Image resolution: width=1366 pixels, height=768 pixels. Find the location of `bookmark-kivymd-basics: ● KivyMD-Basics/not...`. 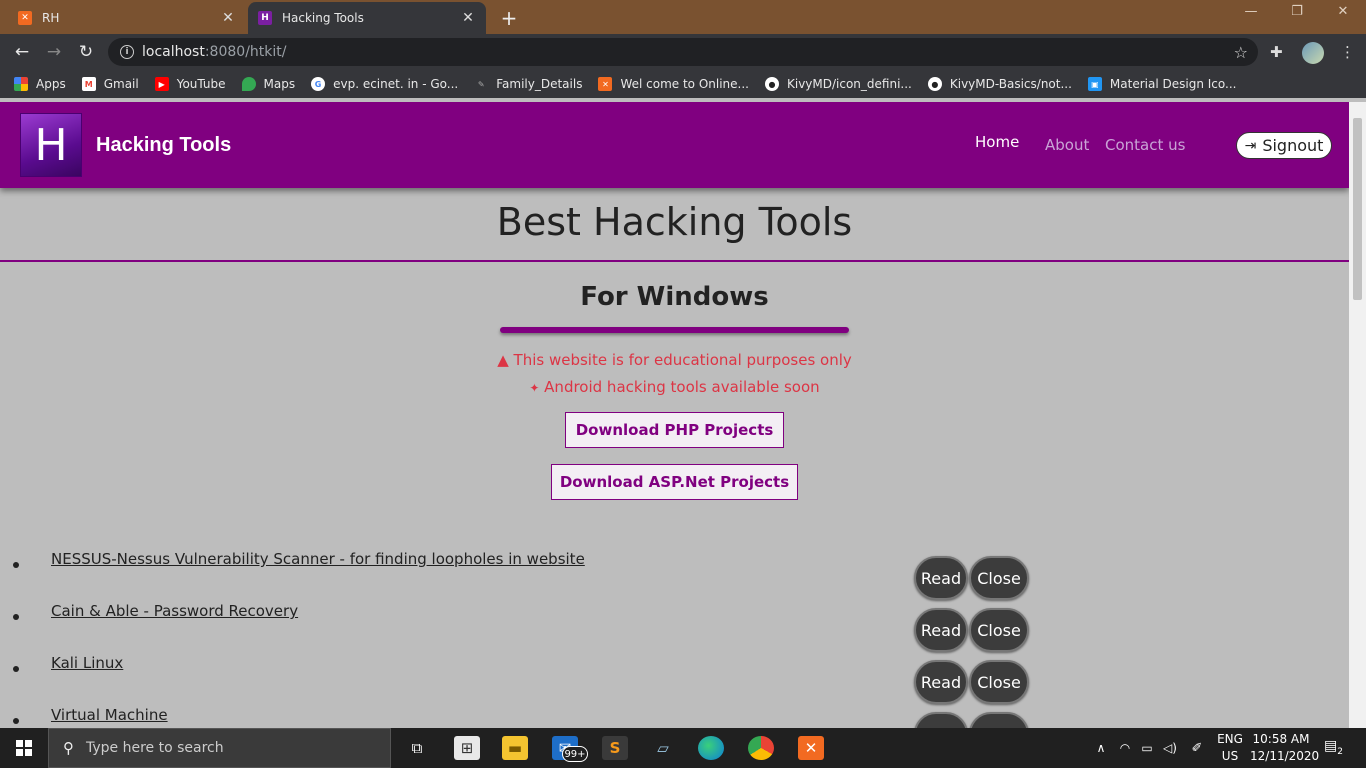

bookmark-kivymd-basics: ● KivyMD-Basics/not... is located at coordinates (999, 84).